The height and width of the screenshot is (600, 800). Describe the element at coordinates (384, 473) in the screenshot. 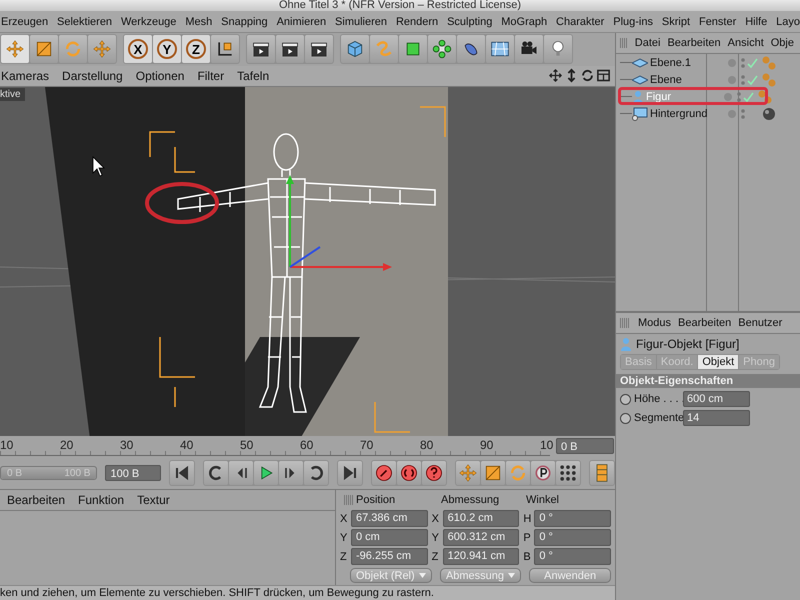

I see `record-key-button` at that location.